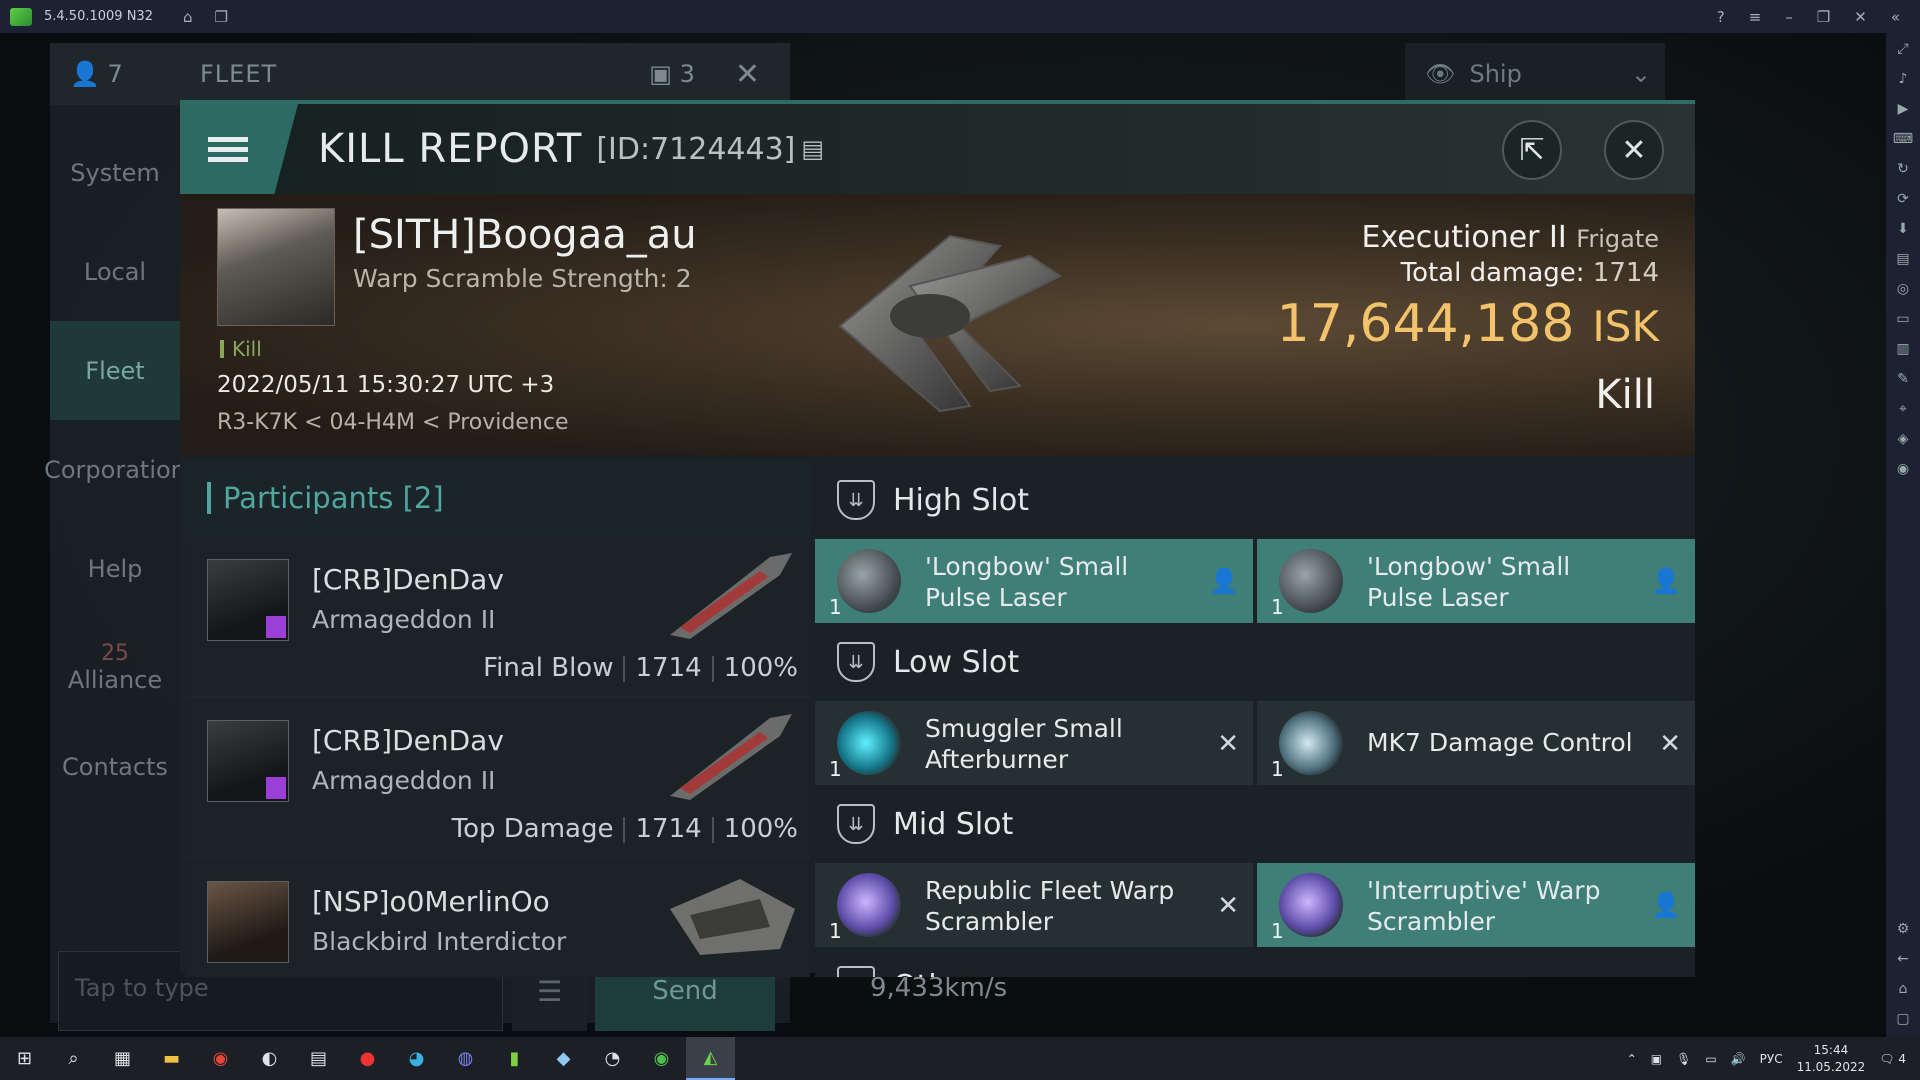  What do you see at coordinates (497, 498) in the screenshot?
I see `participants-header: Participants [2]` at bounding box center [497, 498].